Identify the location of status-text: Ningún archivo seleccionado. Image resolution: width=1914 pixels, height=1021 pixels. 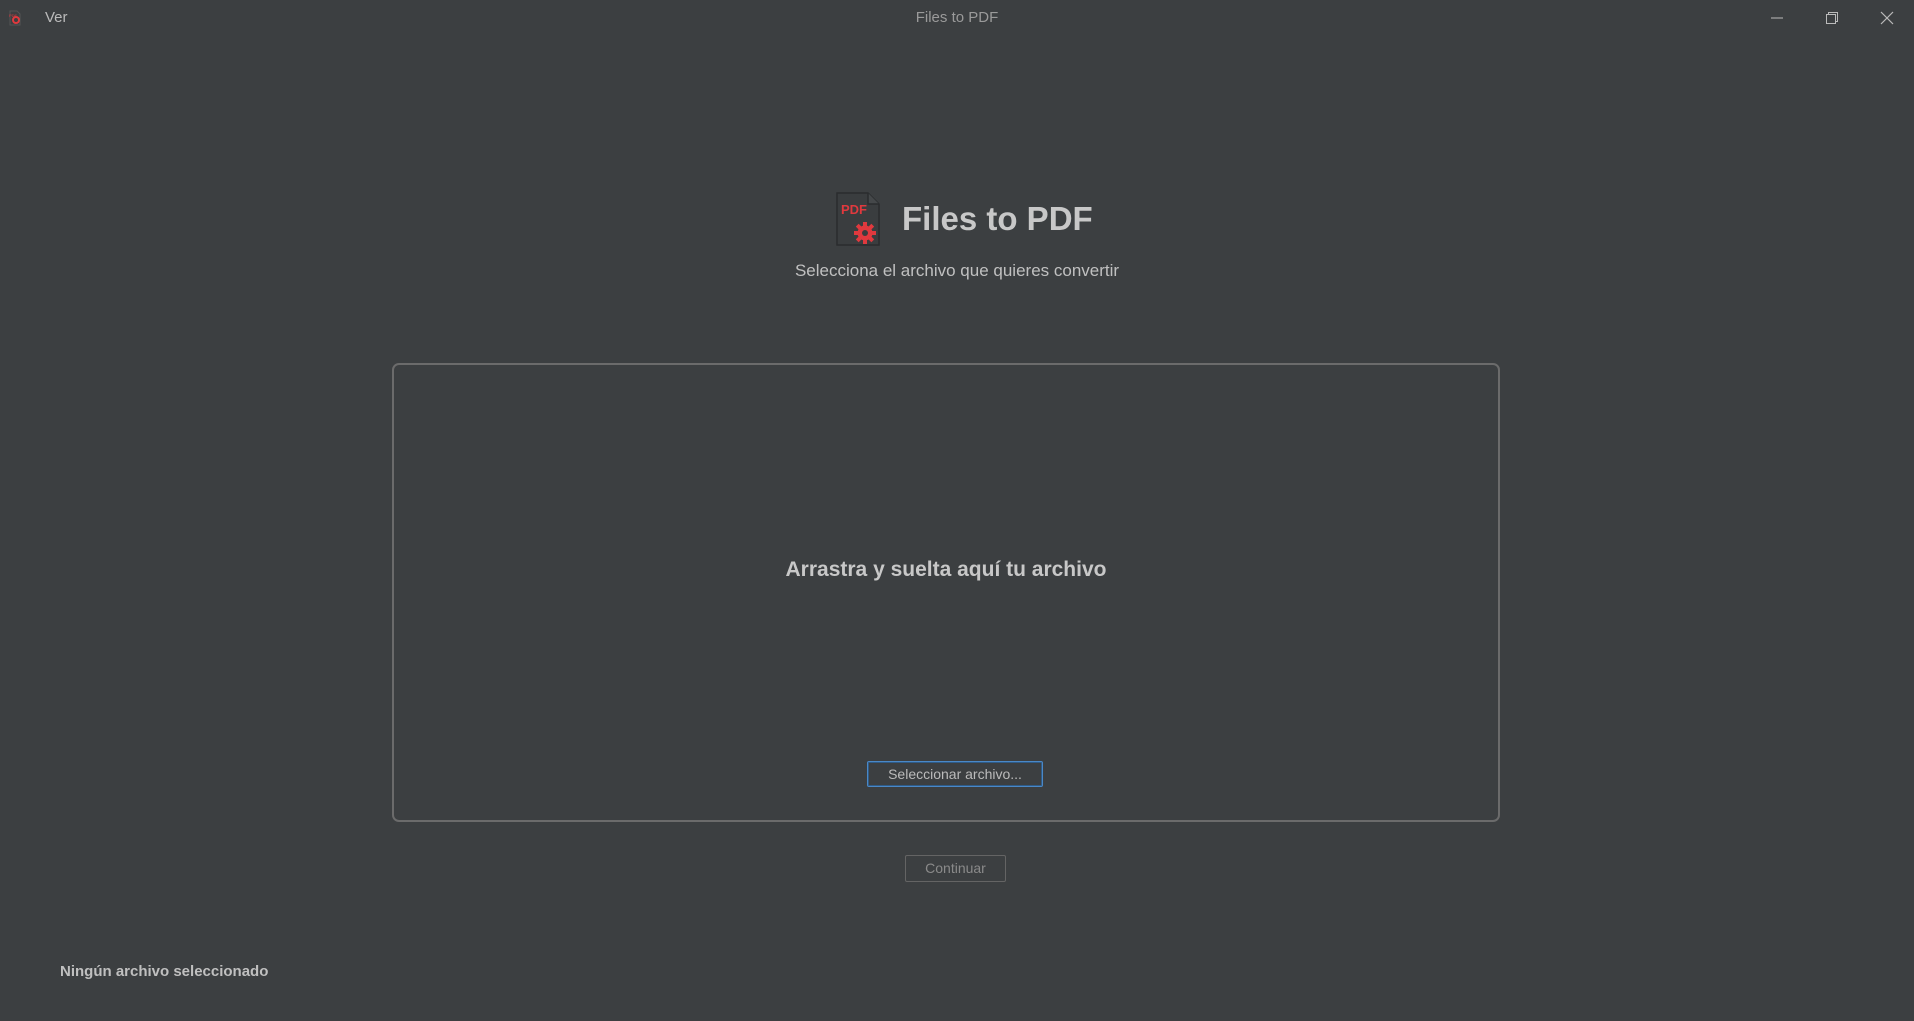
(164, 971).